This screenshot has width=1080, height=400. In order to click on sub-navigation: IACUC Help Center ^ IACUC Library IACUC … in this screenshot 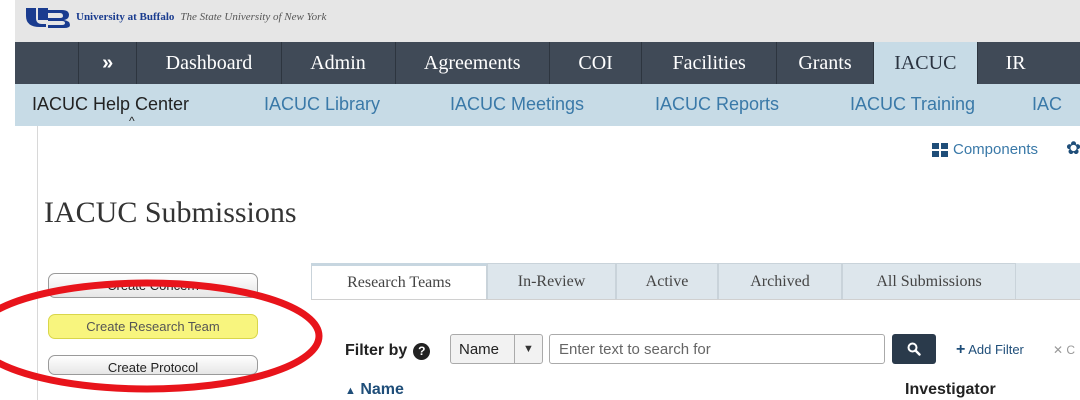, I will do `click(547, 106)`.